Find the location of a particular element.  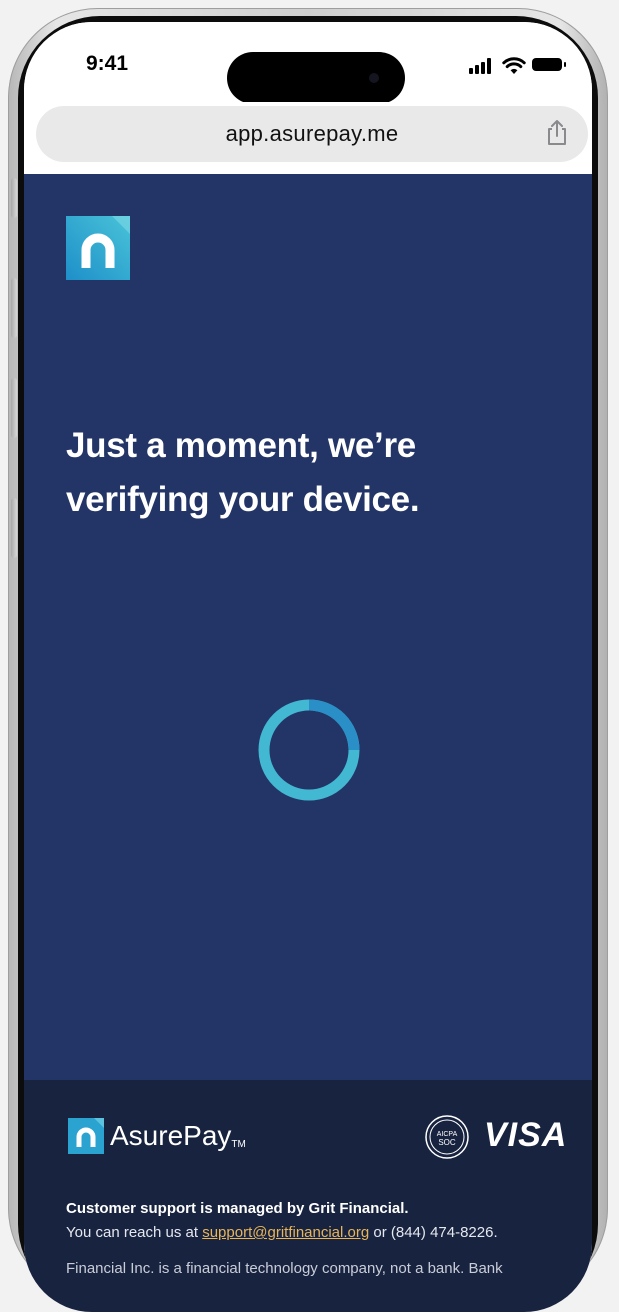

visa-logo: VISA is located at coordinates (526, 1135).